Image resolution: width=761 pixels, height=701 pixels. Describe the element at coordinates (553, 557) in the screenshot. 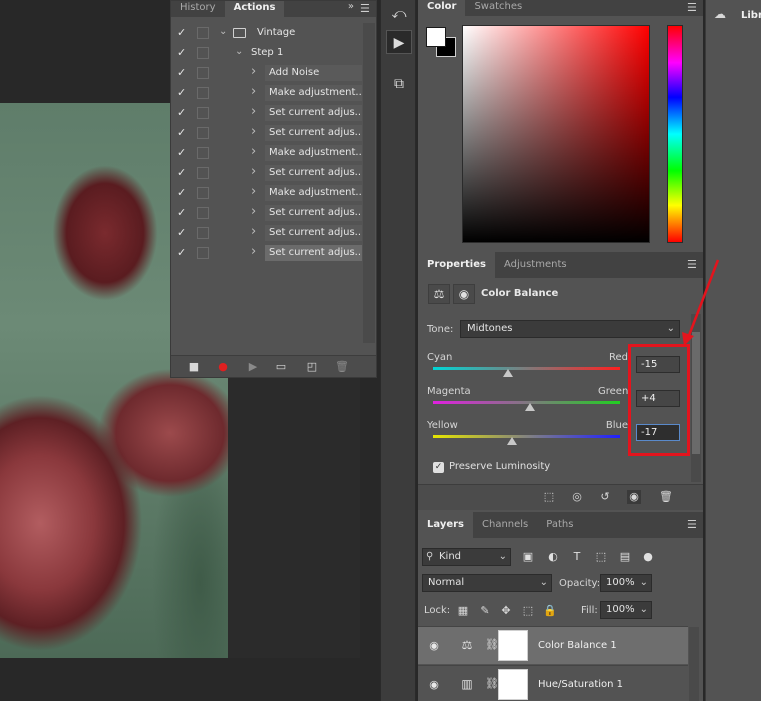

I see `adjustment-filter-icon: ◐` at that location.